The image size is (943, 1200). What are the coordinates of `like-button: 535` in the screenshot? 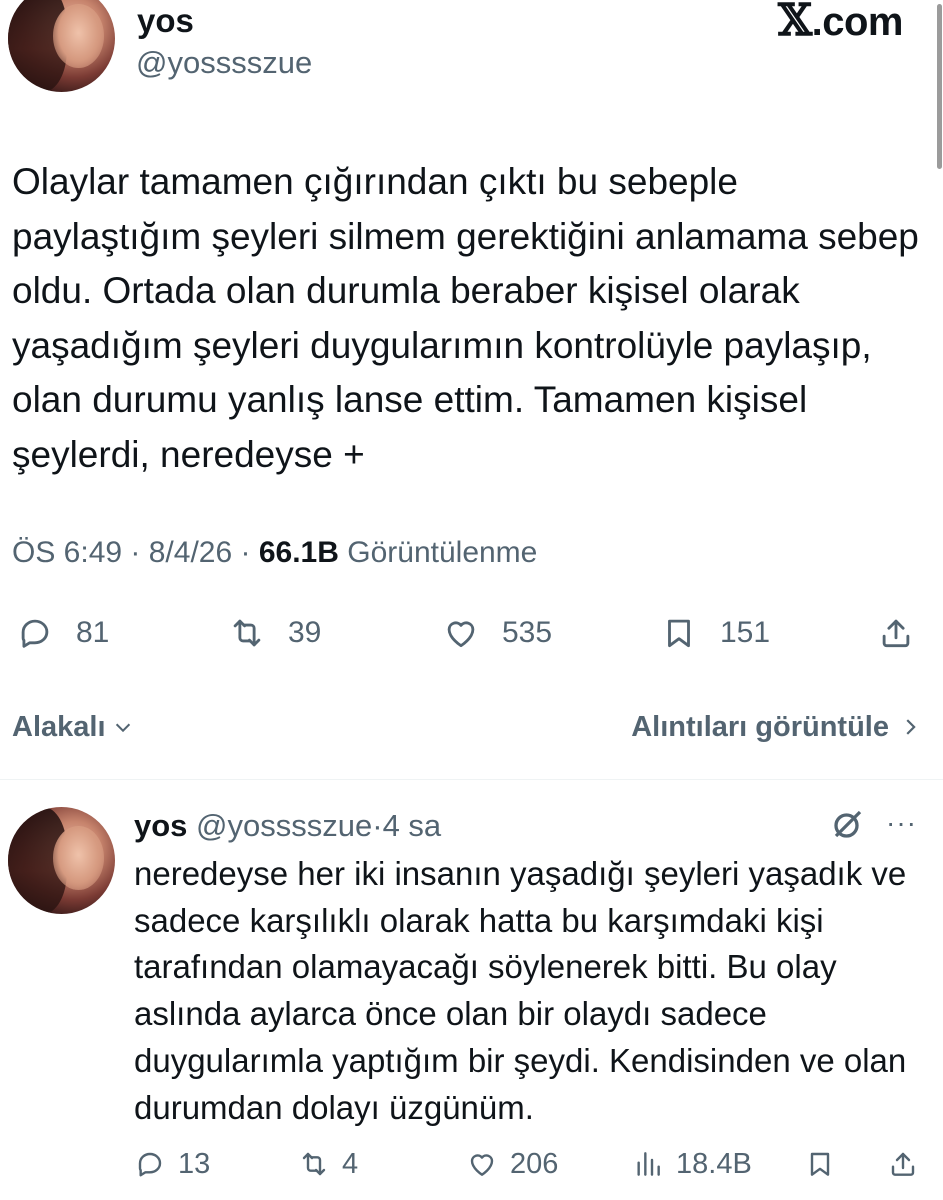 It's located at (497, 633).